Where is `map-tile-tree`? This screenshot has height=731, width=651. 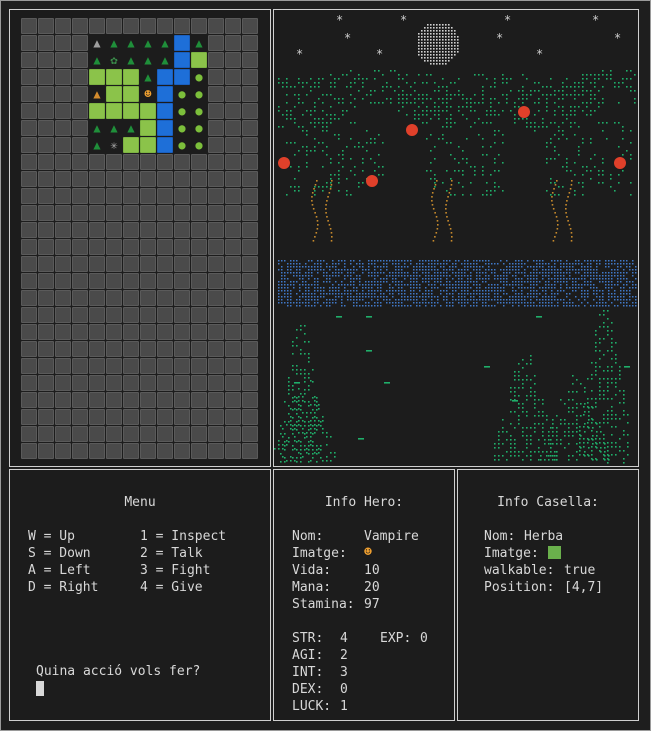 map-tile-tree is located at coordinates (131, 43).